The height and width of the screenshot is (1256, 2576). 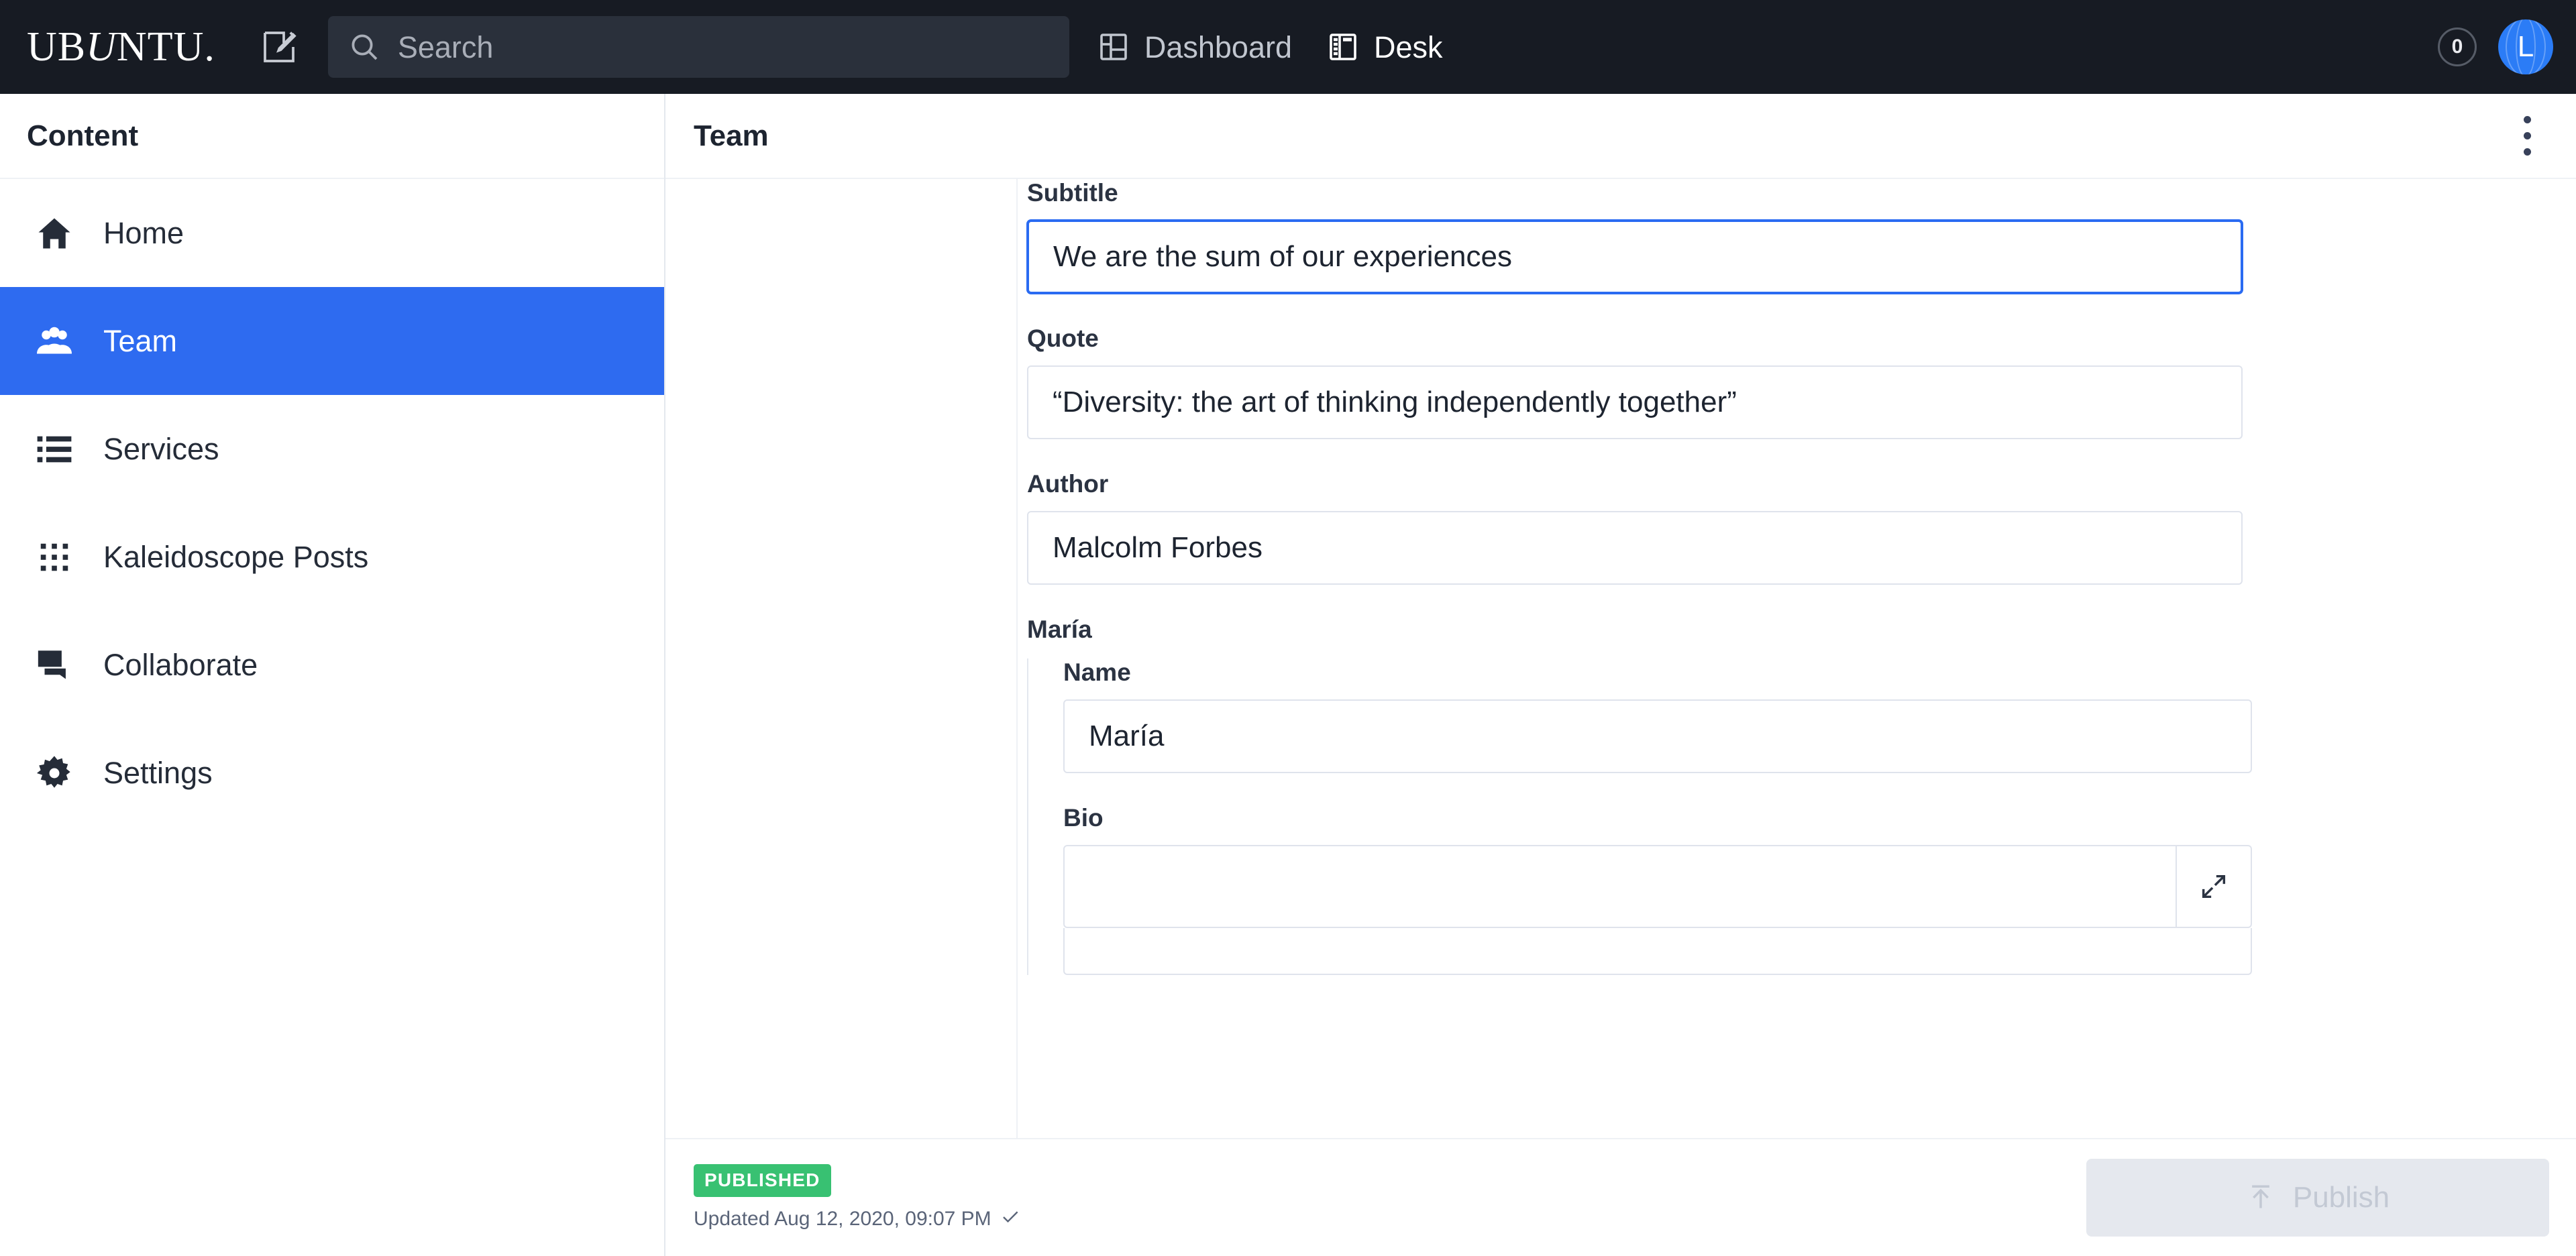 I want to click on sidebar-header-title: Content, so click(x=83, y=135).